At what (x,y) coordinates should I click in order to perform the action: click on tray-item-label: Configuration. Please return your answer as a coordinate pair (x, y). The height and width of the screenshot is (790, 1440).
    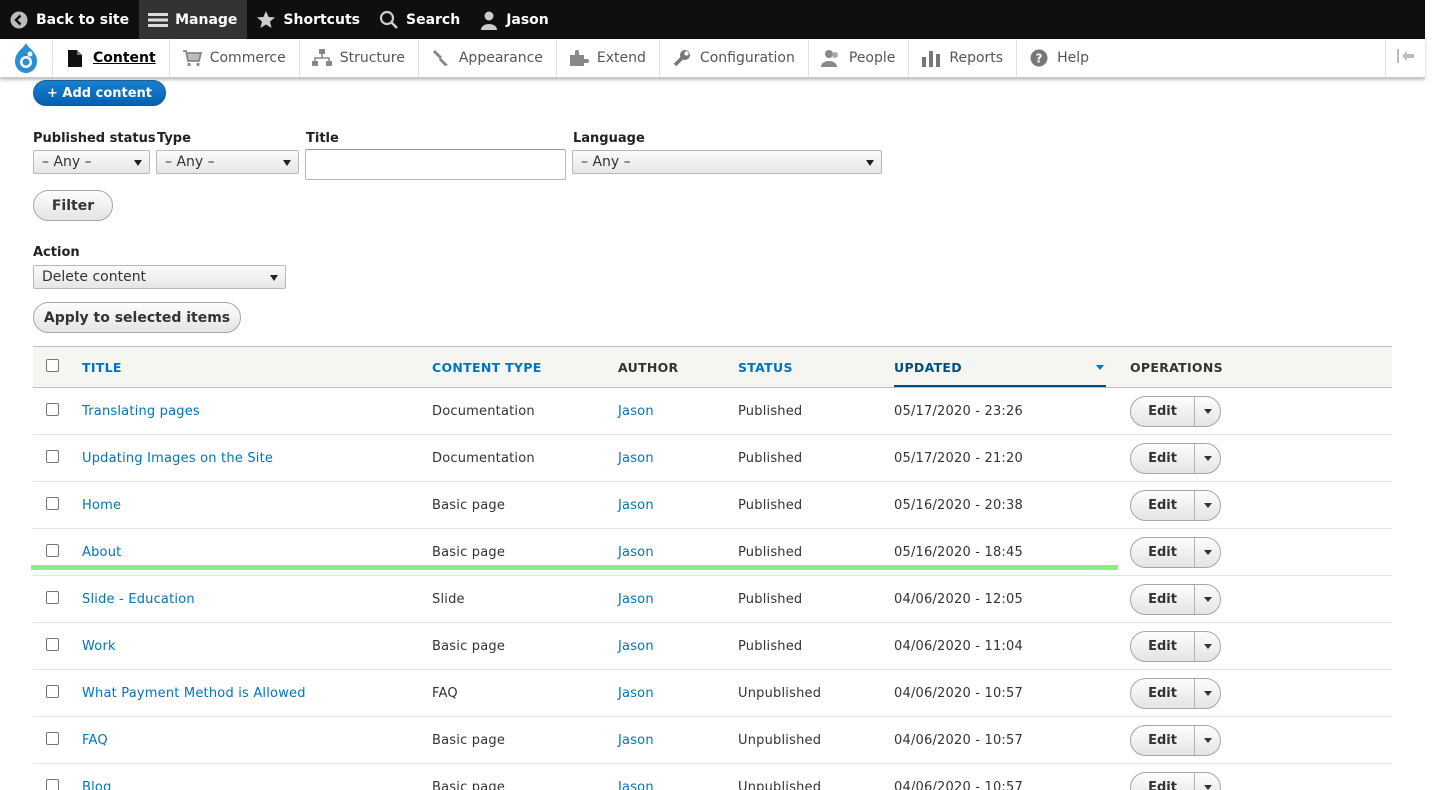
    Looking at the image, I should click on (747, 58).